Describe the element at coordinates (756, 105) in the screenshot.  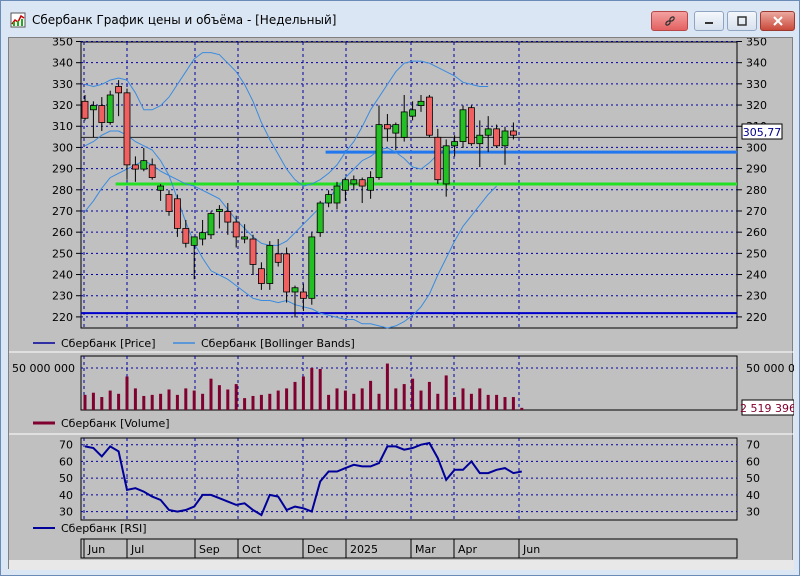
I see `price-y-tick-right: 320` at that location.